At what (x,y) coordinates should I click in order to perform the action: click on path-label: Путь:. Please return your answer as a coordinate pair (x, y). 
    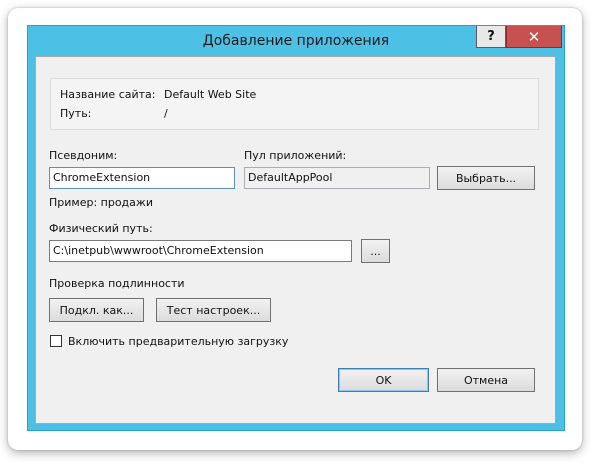
    Looking at the image, I should click on (76, 113).